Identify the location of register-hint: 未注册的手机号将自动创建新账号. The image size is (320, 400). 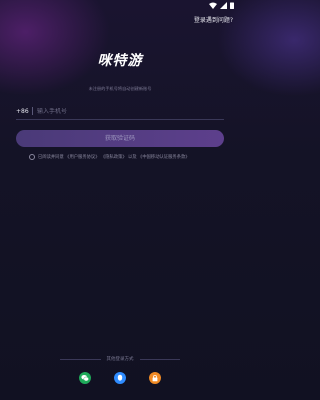
(120, 88).